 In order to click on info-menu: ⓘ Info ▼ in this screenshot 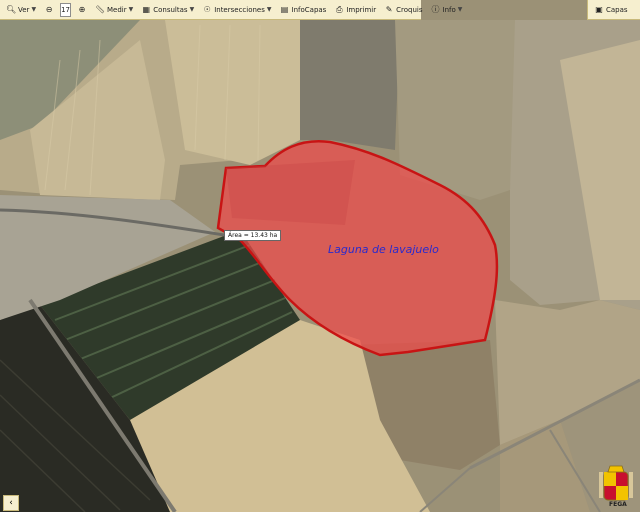, I will do `click(447, 10)`.